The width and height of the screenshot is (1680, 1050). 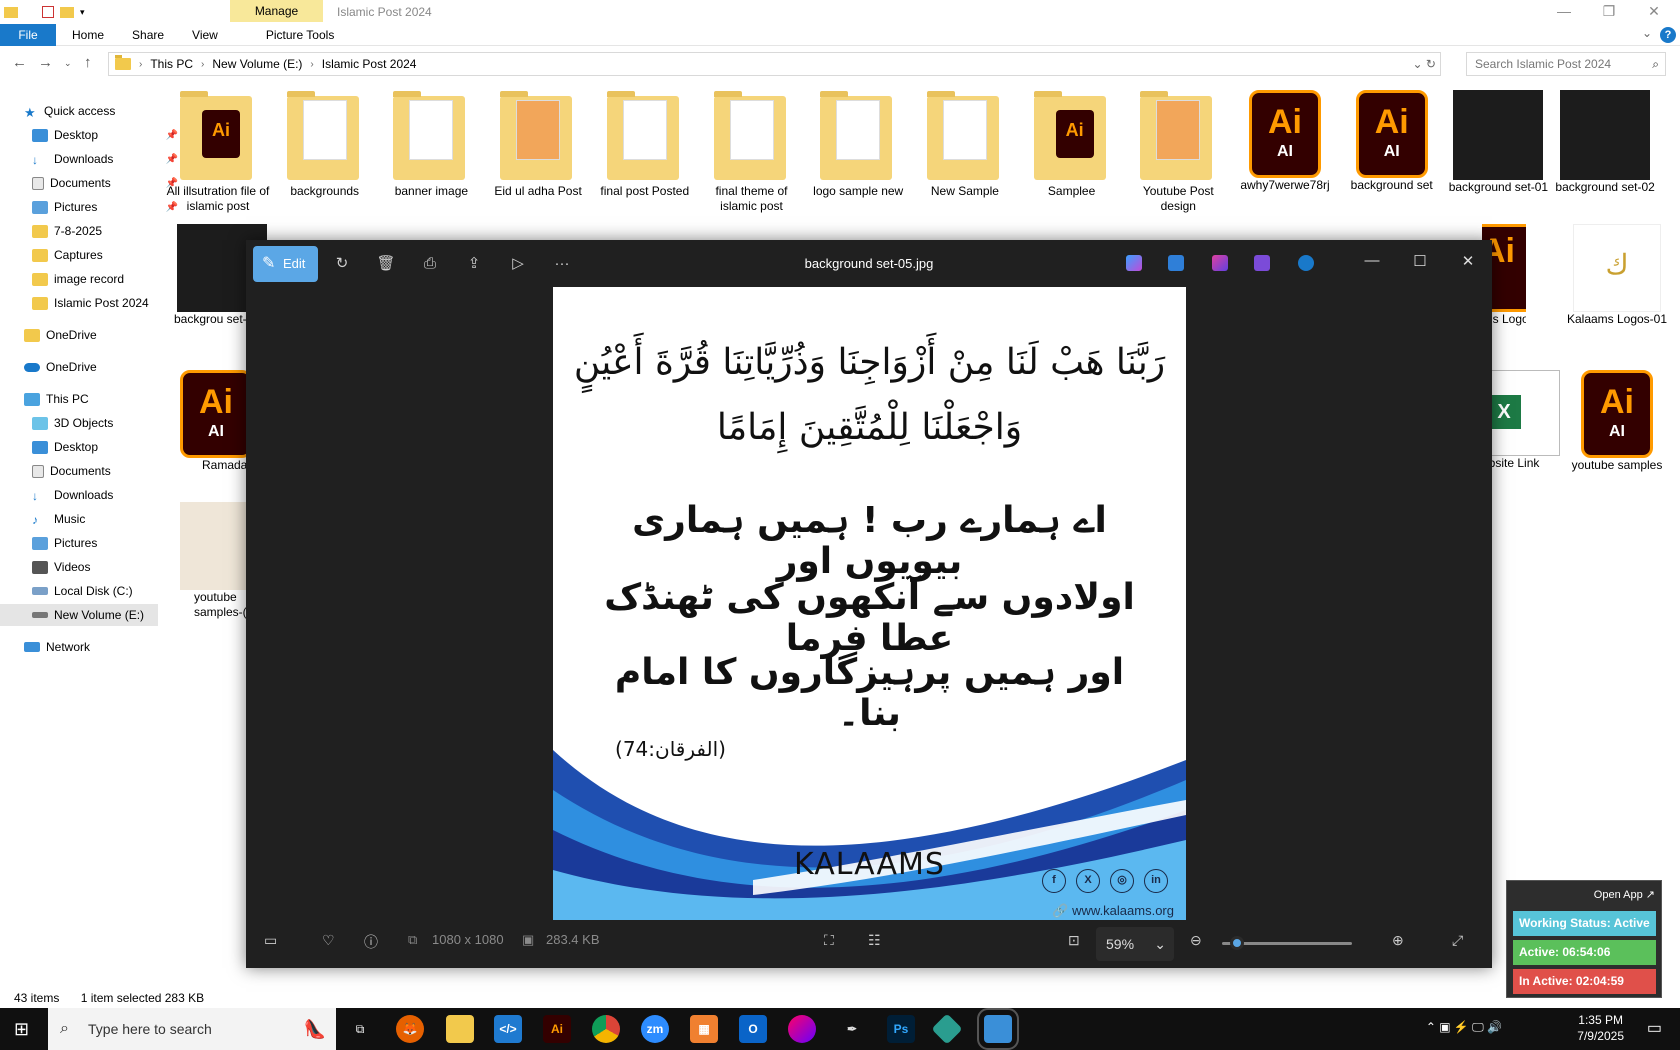 I want to click on nav-3d-objects: 3D Objects, so click(x=111, y=423).